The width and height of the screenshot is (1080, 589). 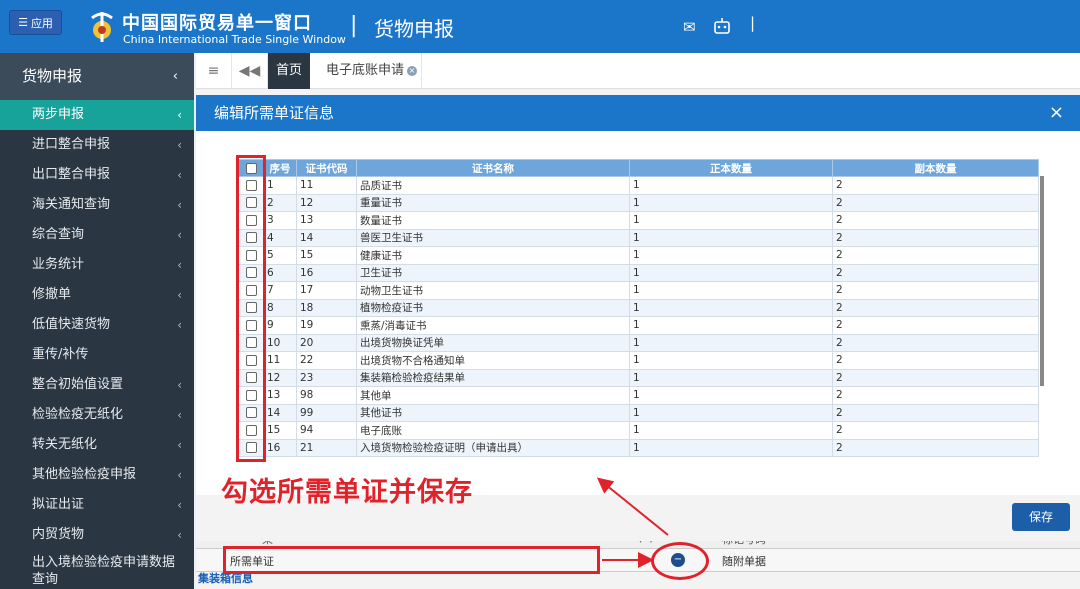 What do you see at coordinates (493, 430) in the screenshot?
I see `table-cell: 电子底账` at bounding box center [493, 430].